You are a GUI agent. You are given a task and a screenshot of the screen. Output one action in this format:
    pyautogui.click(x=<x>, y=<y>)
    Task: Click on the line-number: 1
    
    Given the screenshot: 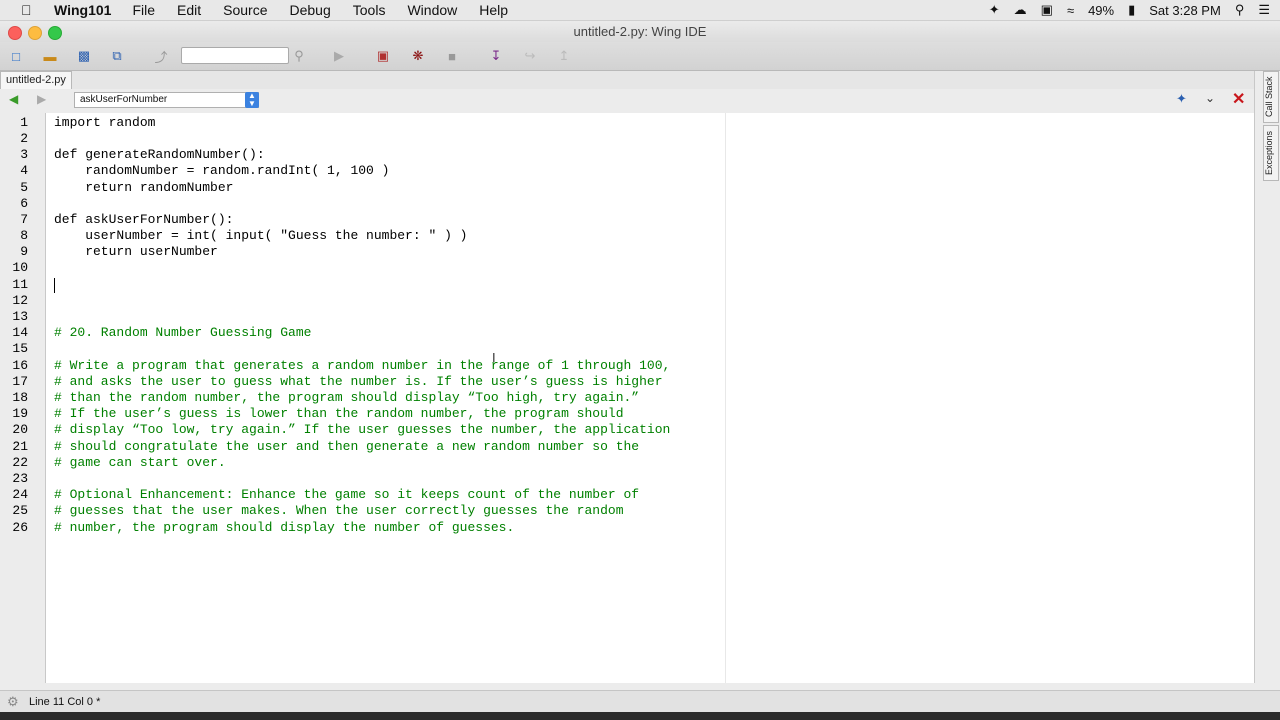 What is the action you would take?
    pyautogui.click(x=24, y=122)
    